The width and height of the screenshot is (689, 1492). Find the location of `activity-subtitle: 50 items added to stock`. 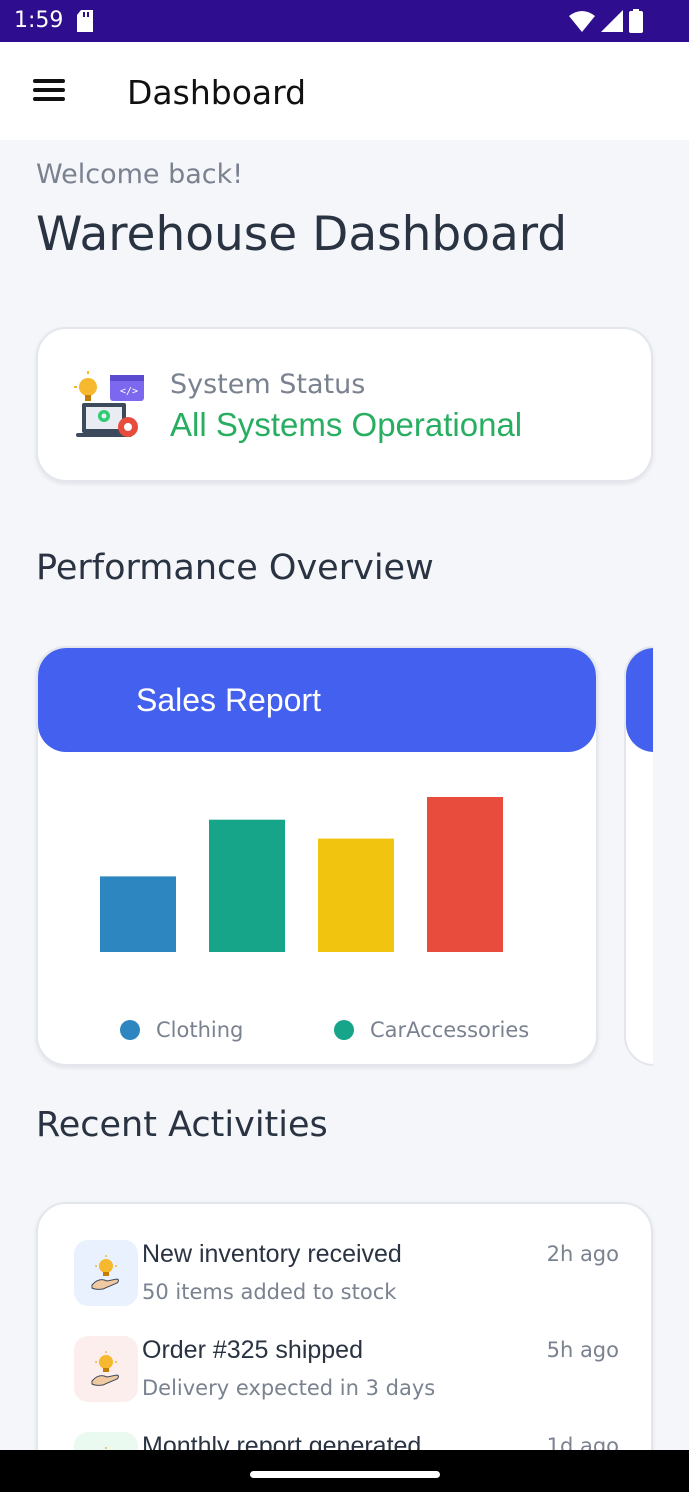

activity-subtitle: 50 items added to stock is located at coordinates (269, 1292).